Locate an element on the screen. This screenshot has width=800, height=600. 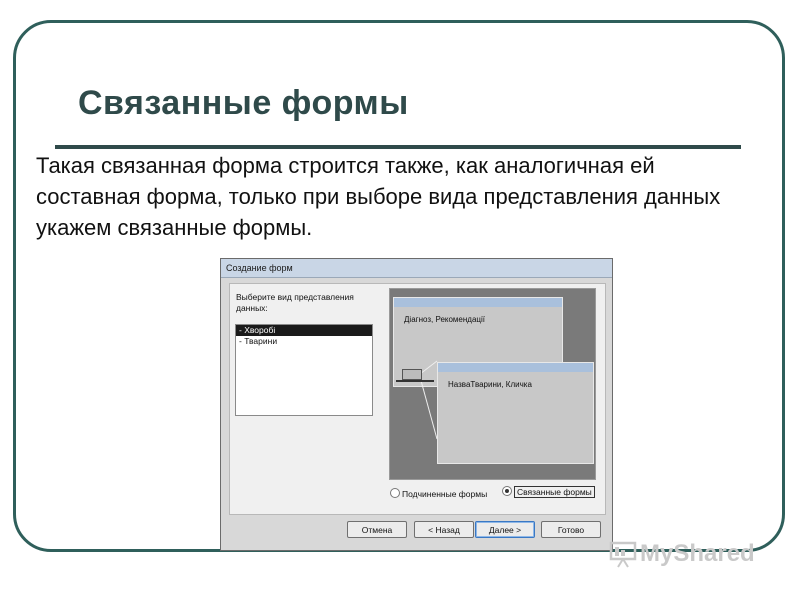
sub-form-label: НазваТварини, Кличка is located at coordinates (490, 384).